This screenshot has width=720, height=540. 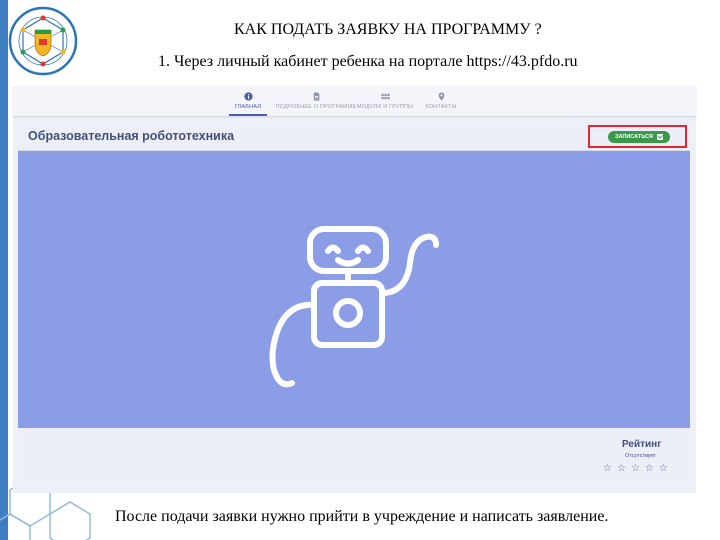 What do you see at coordinates (43, 41) in the screenshot?
I see `organization-logo` at bounding box center [43, 41].